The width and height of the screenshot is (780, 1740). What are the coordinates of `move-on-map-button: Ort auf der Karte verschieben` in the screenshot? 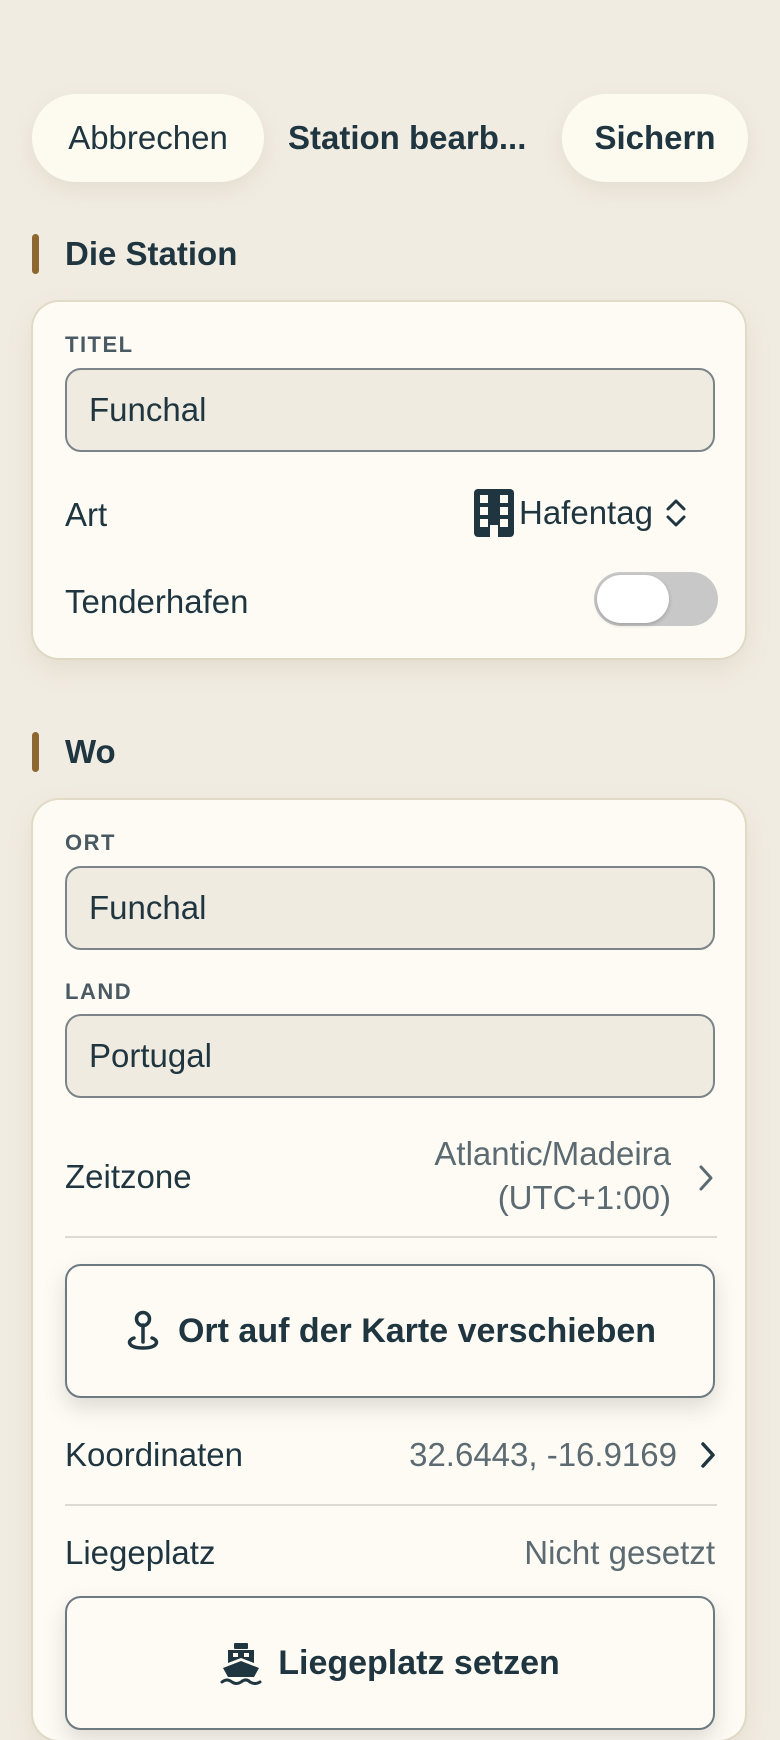 It's located at (390, 1331).